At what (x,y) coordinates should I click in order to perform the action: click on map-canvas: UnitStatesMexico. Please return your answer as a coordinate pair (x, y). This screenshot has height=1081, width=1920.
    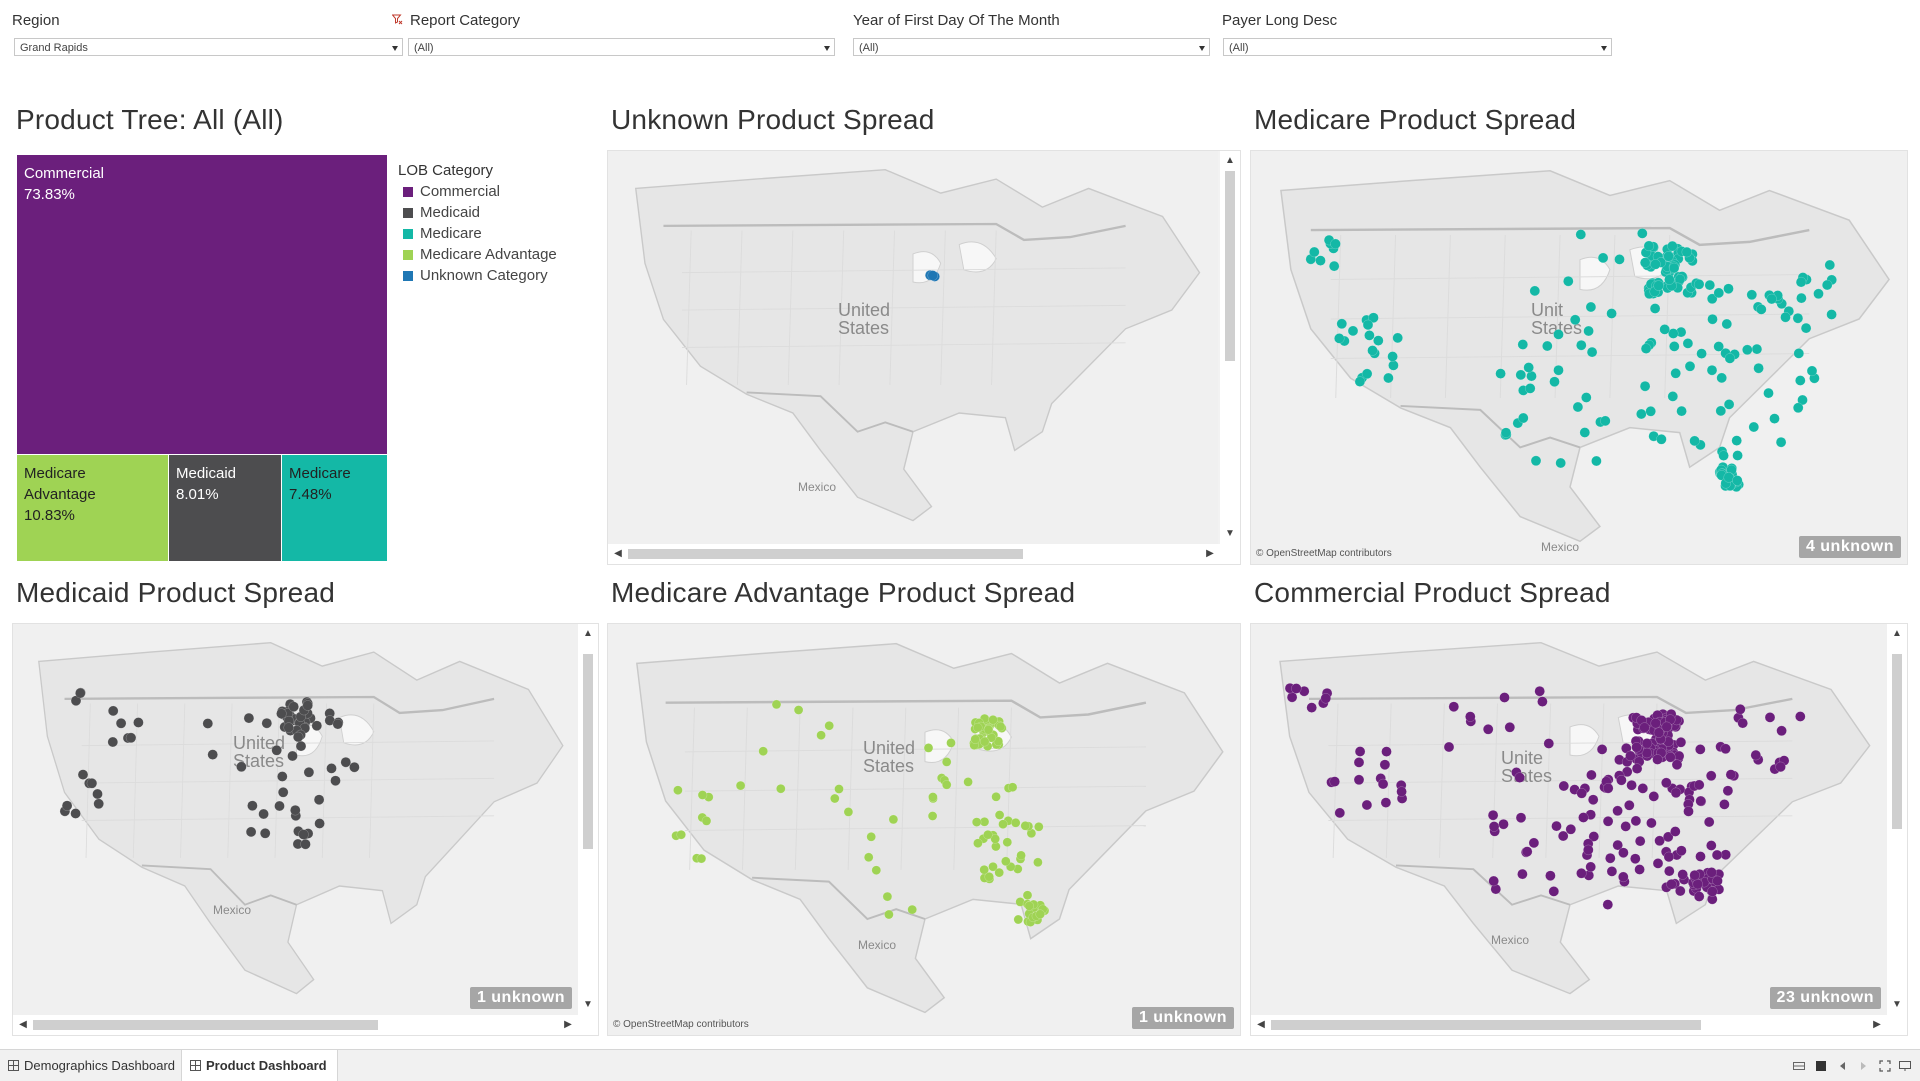
    Looking at the image, I should click on (1579, 358).